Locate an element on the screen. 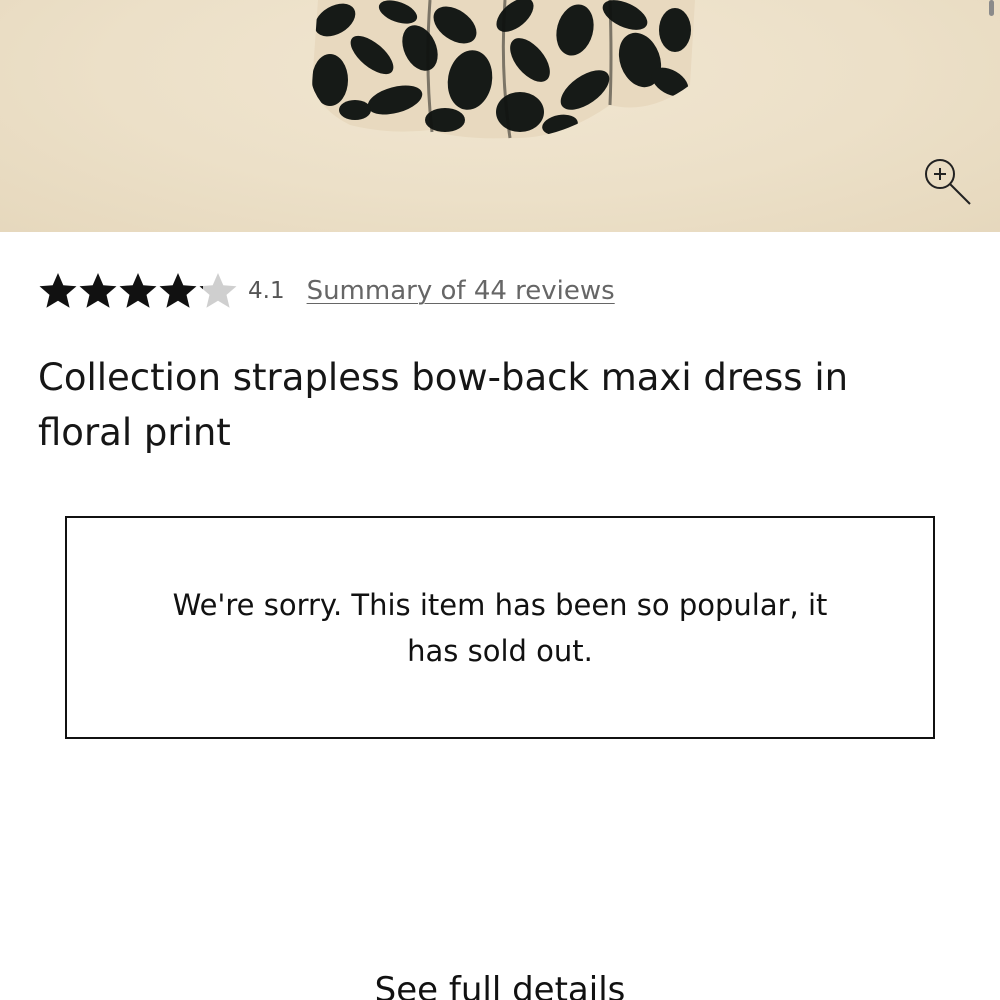 Image resolution: width=1000 pixels, height=1000 pixels. reviews-summary-link: Summary of 44 reviews is located at coordinates (461, 291).